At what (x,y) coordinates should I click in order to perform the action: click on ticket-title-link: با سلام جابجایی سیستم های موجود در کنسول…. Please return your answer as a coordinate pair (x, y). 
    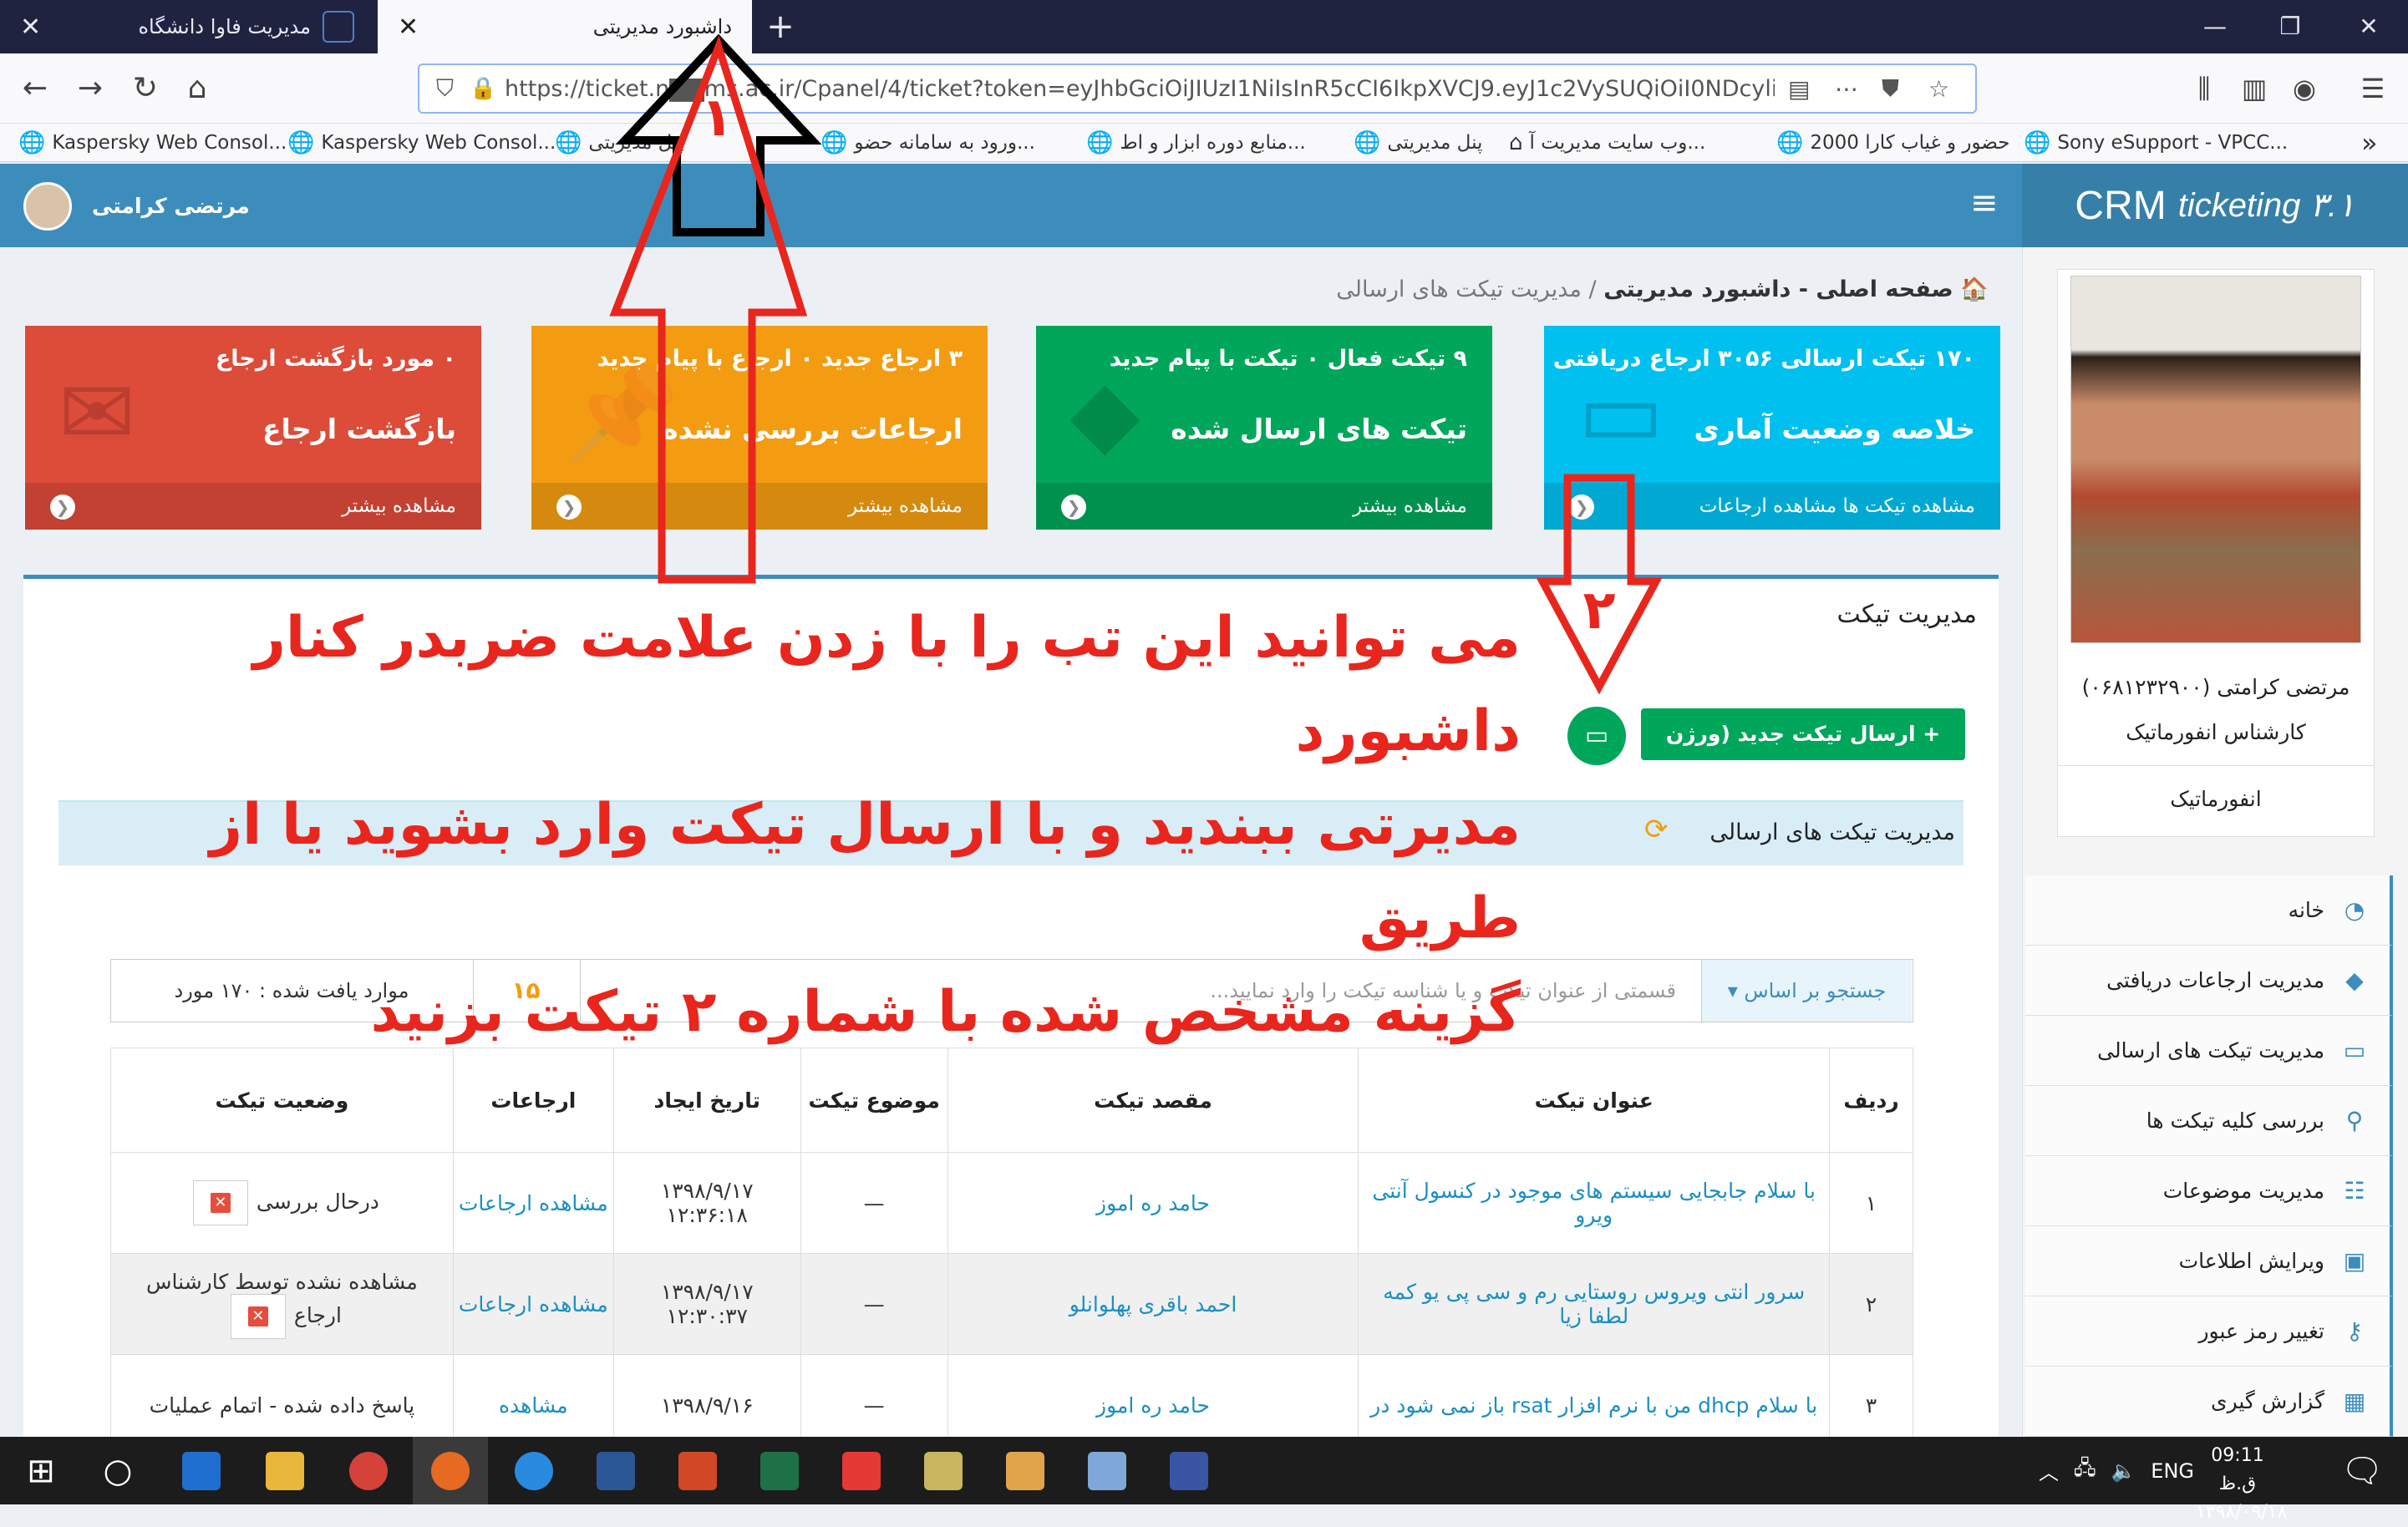
    Looking at the image, I should click on (1594, 1203).